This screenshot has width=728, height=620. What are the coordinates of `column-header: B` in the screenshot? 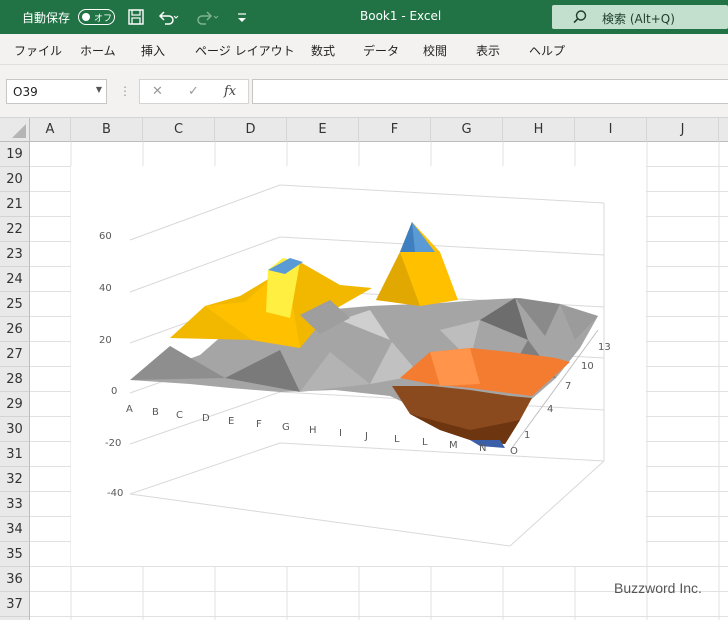 It's located at (107, 130).